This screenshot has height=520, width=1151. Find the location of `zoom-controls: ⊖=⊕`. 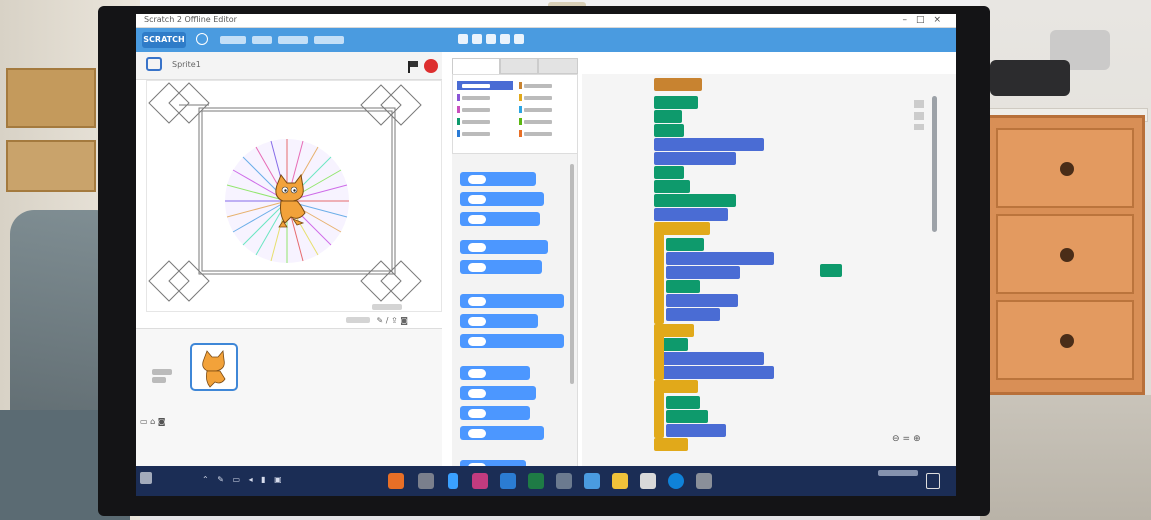

zoom-controls: ⊖=⊕ is located at coordinates (908, 439).